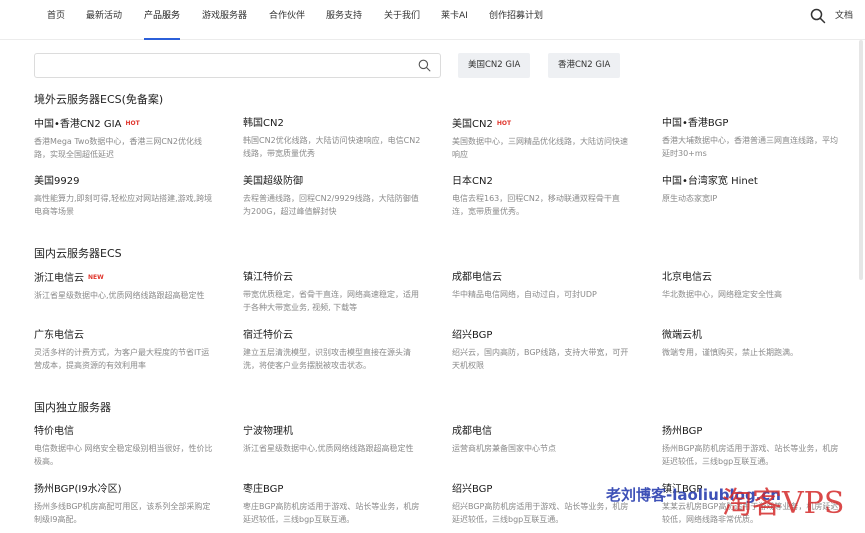 The width and height of the screenshot is (865, 533). What do you see at coordinates (78, 489) in the screenshot?
I see `product-name: 扬州BGP(I9水冷区)` at bounding box center [78, 489].